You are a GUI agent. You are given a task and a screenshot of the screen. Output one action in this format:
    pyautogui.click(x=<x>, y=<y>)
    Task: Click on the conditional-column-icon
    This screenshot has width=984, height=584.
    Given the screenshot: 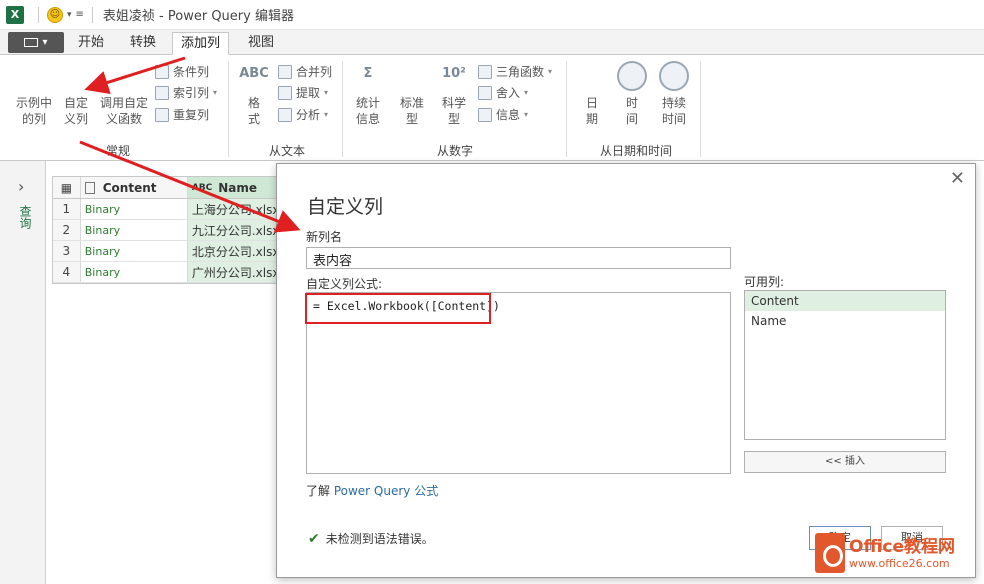 What is the action you would take?
    pyautogui.click(x=162, y=72)
    